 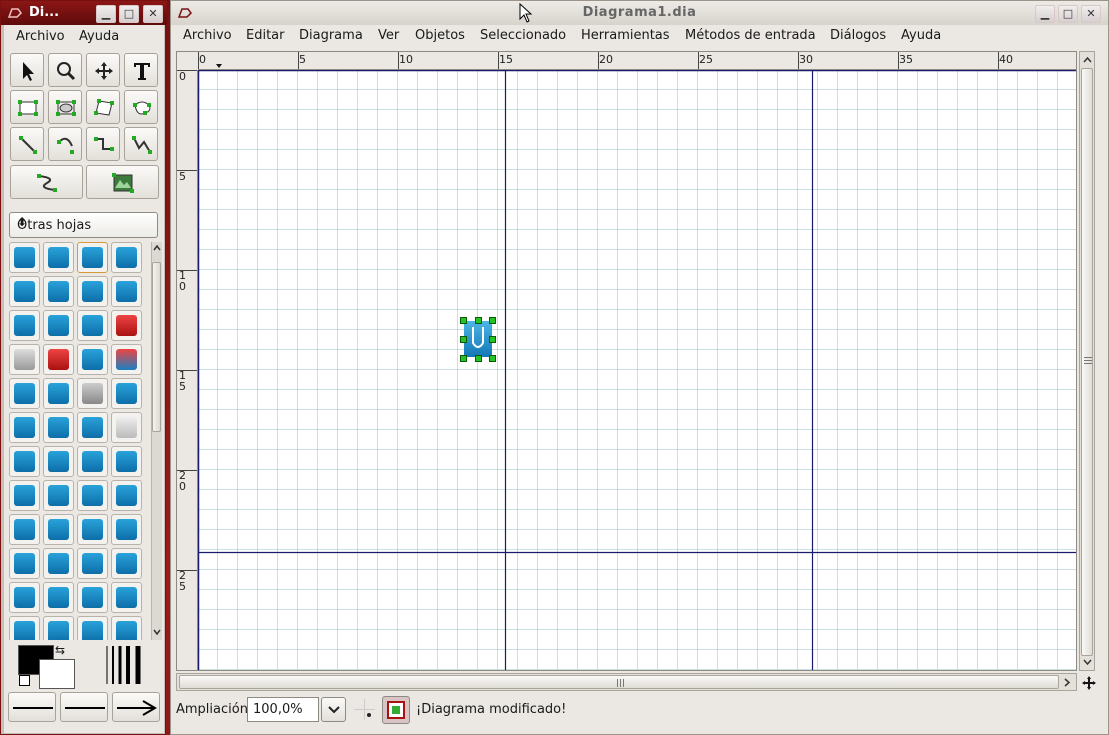 What do you see at coordinates (331, 35) in the screenshot?
I see `menu-diagrama: Diagrama` at bounding box center [331, 35].